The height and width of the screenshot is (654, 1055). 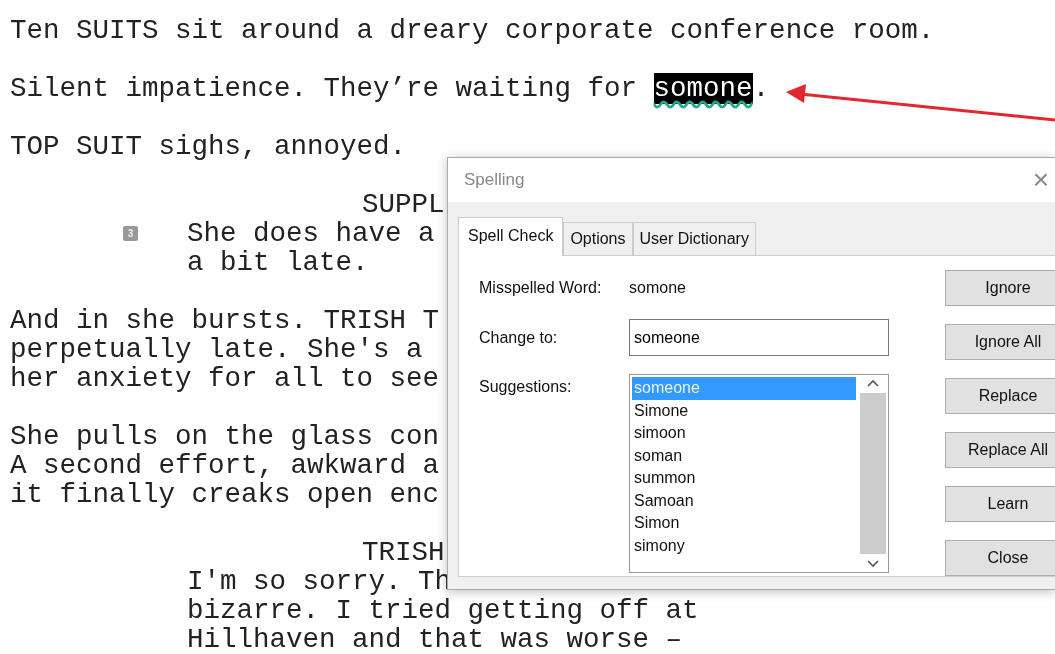 I want to click on dialogue-line: She does have a, so click(x=311, y=233).